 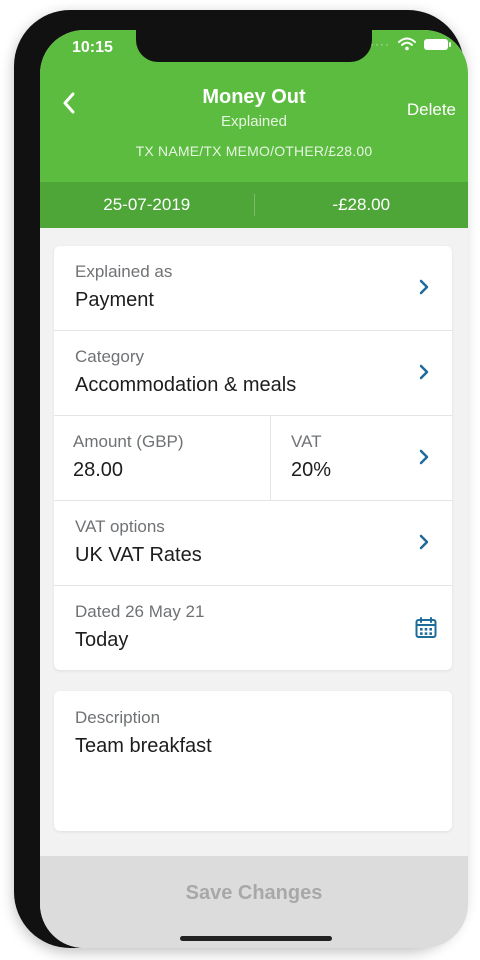 I want to click on vat-options-row: VAT options UK VAT Rates, so click(x=253, y=543).